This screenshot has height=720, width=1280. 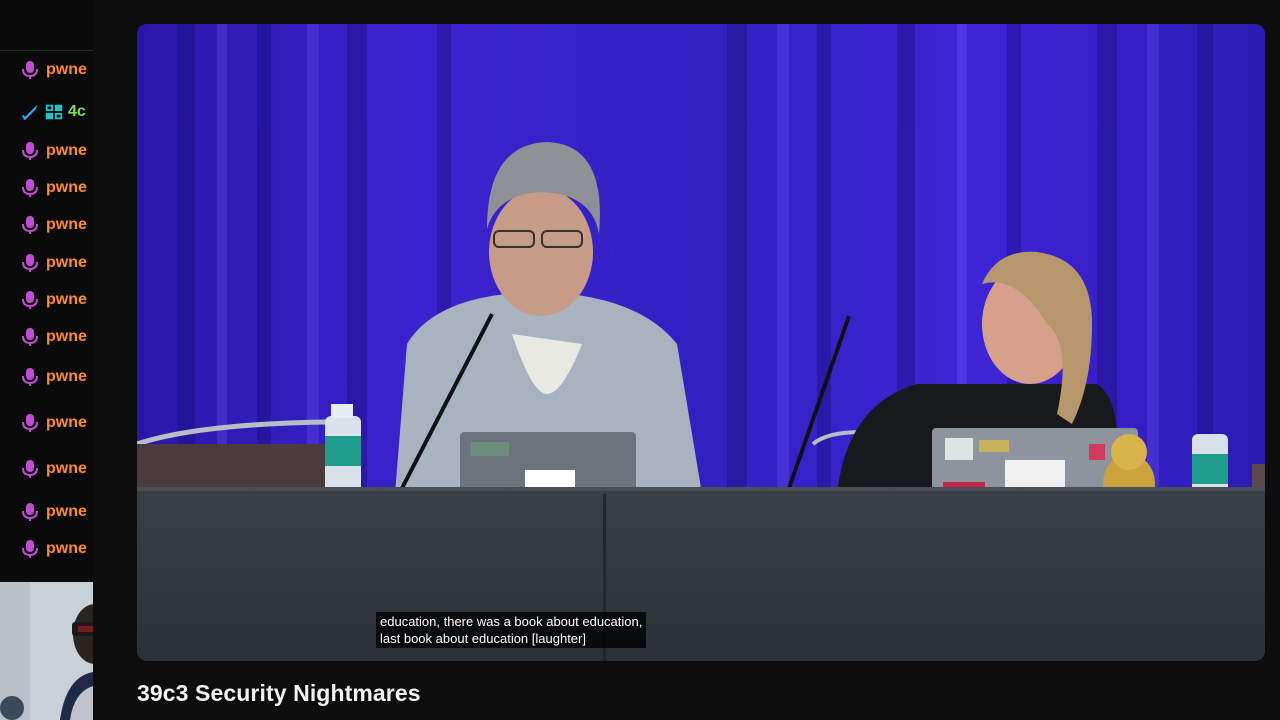 What do you see at coordinates (483, 638) in the screenshot?
I see `caption-line-2: last book about education [laughter]` at bounding box center [483, 638].